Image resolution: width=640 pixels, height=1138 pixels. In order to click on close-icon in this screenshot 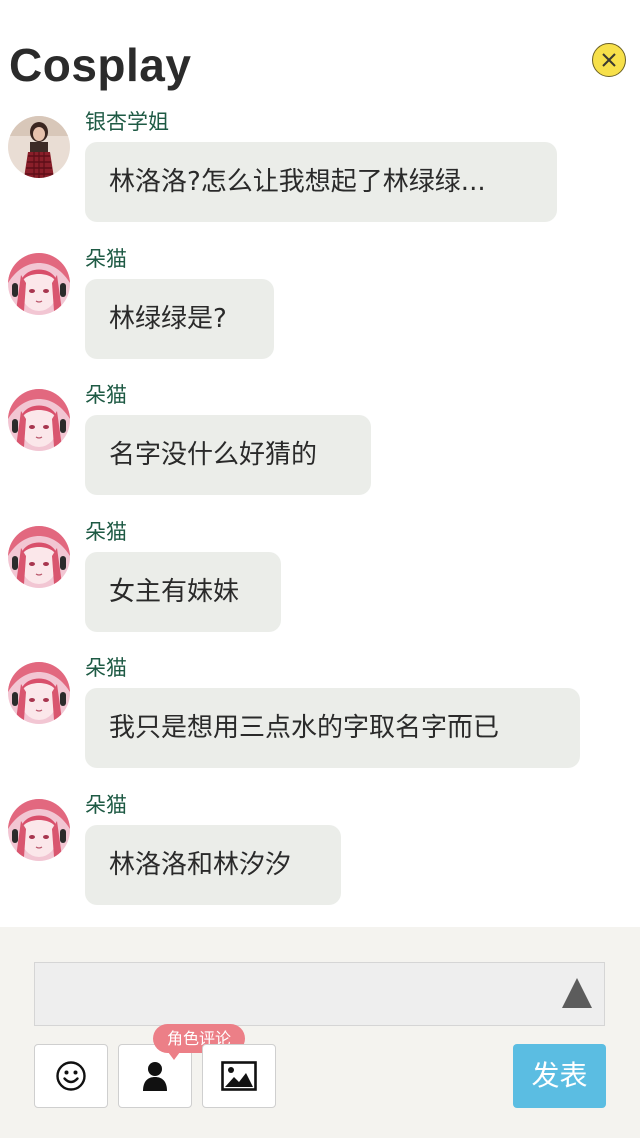, I will do `click(609, 60)`.